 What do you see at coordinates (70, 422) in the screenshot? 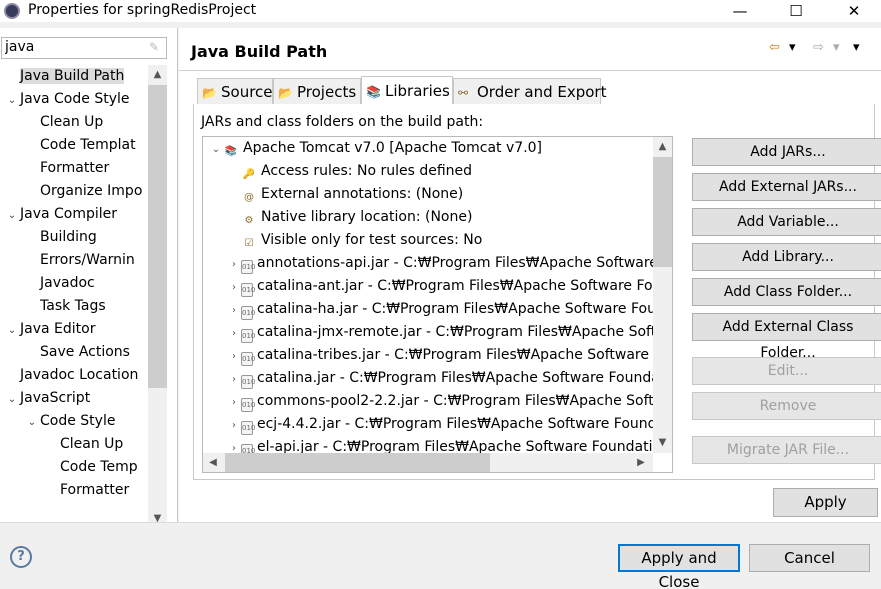
I see `nav-tree-item: ⌄ Code Style` at bounding box center [70, 422].